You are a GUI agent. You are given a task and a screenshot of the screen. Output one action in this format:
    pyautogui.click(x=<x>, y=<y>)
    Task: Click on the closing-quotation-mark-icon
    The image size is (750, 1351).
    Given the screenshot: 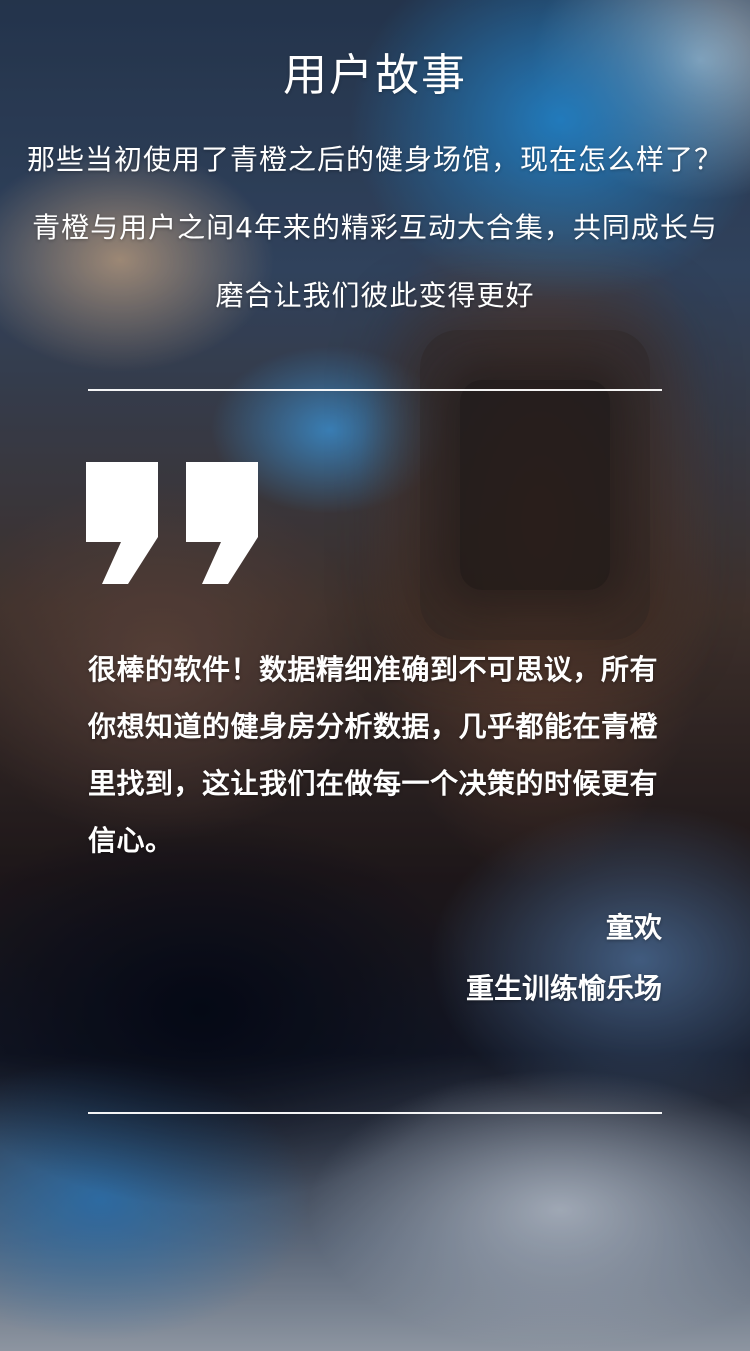 What is the action you would take?
    pyautogui.click(x=172, y=523)
    